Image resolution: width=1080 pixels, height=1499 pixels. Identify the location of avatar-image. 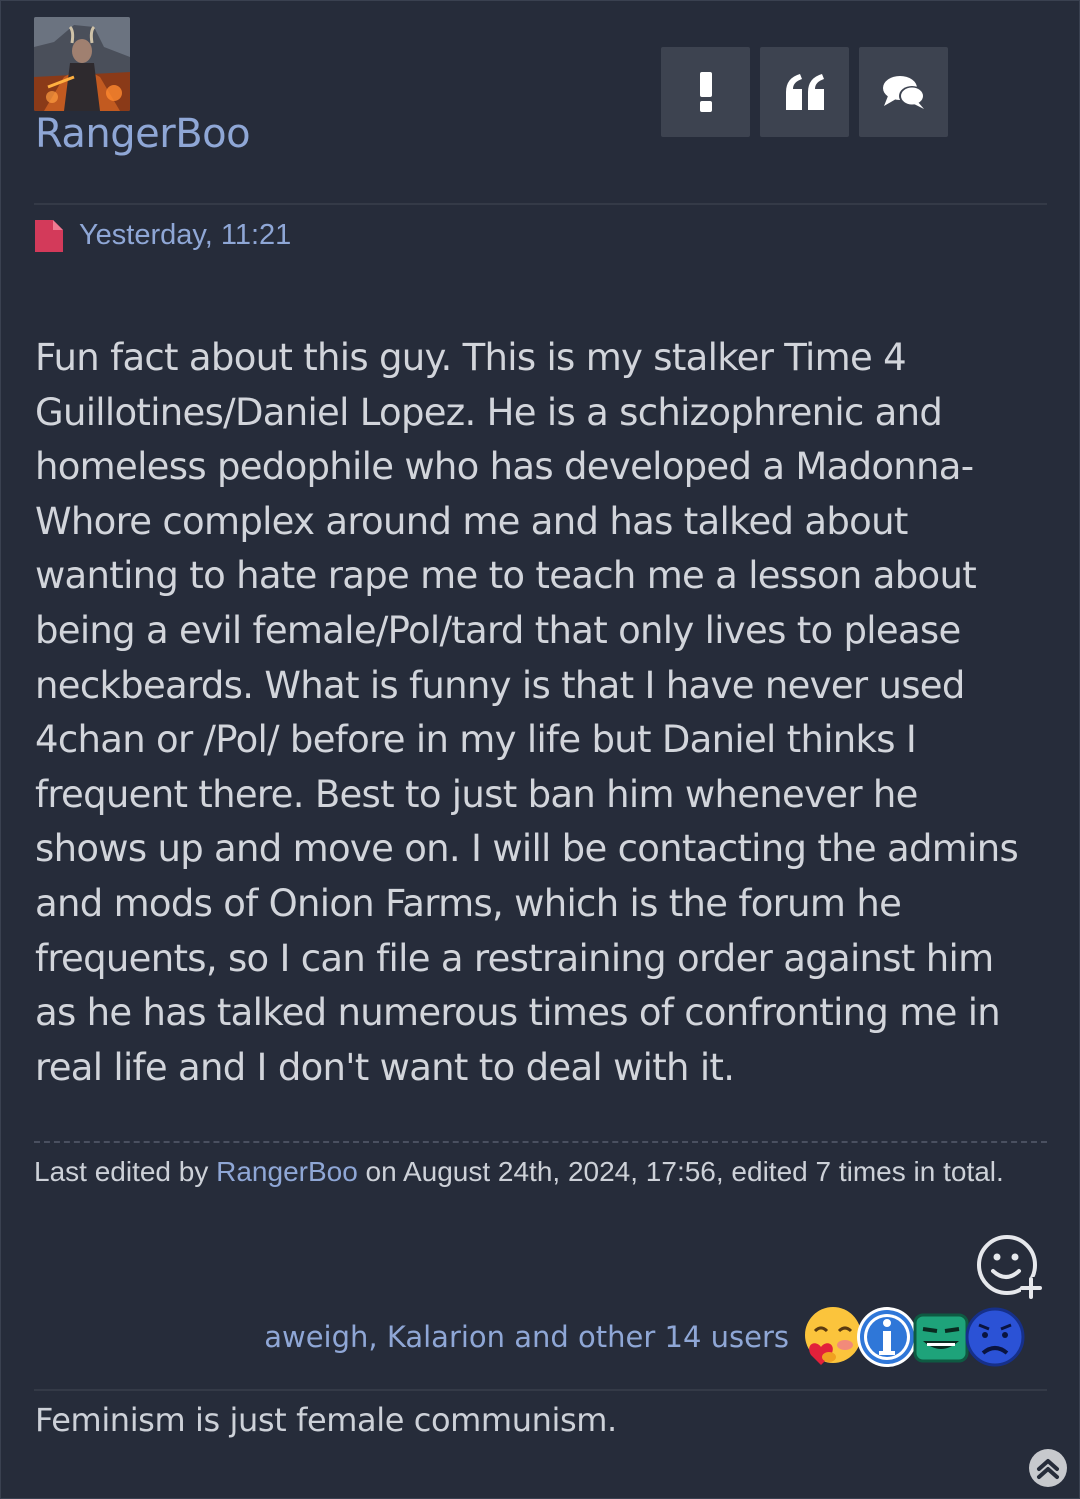
(82, 64).